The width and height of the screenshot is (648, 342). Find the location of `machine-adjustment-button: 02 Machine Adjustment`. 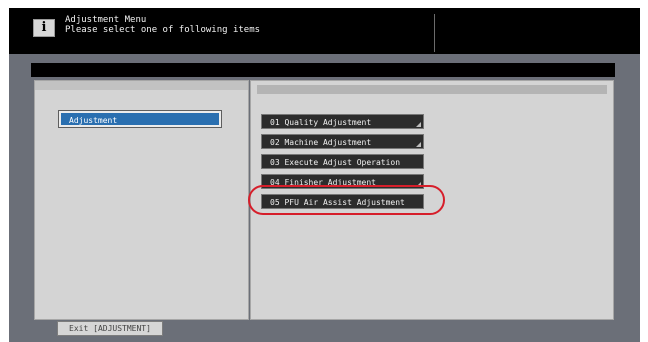

machine-adjustment-button: 02 Machine Adjustment is located at coordinates (342, 141).